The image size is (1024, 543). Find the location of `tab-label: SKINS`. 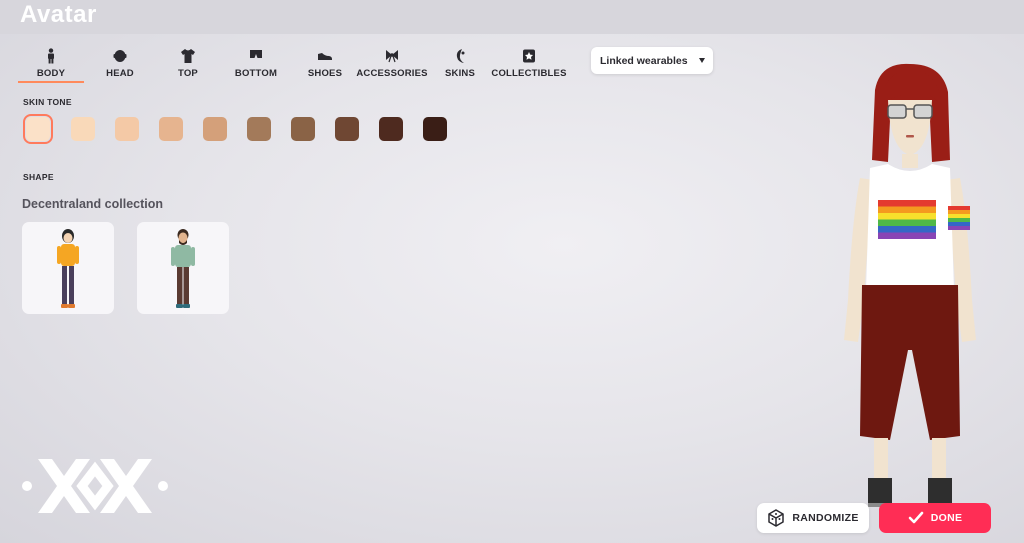

tab-label: SKINS is located at coordinates (460, 73).